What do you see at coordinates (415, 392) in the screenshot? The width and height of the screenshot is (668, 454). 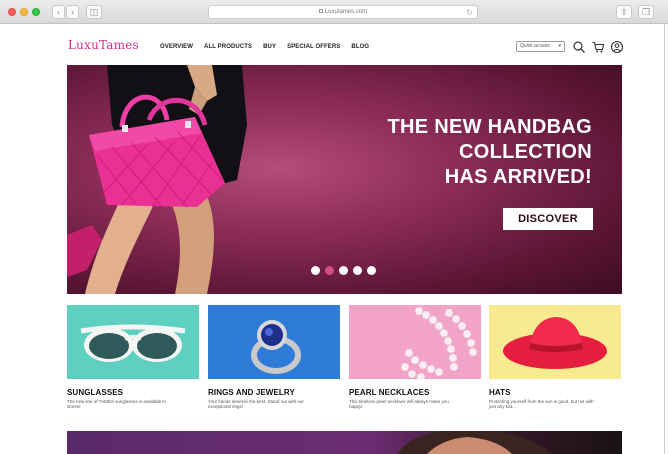 I see `category-title: PEARL NECKLACES` at bounding box center [415, 392].